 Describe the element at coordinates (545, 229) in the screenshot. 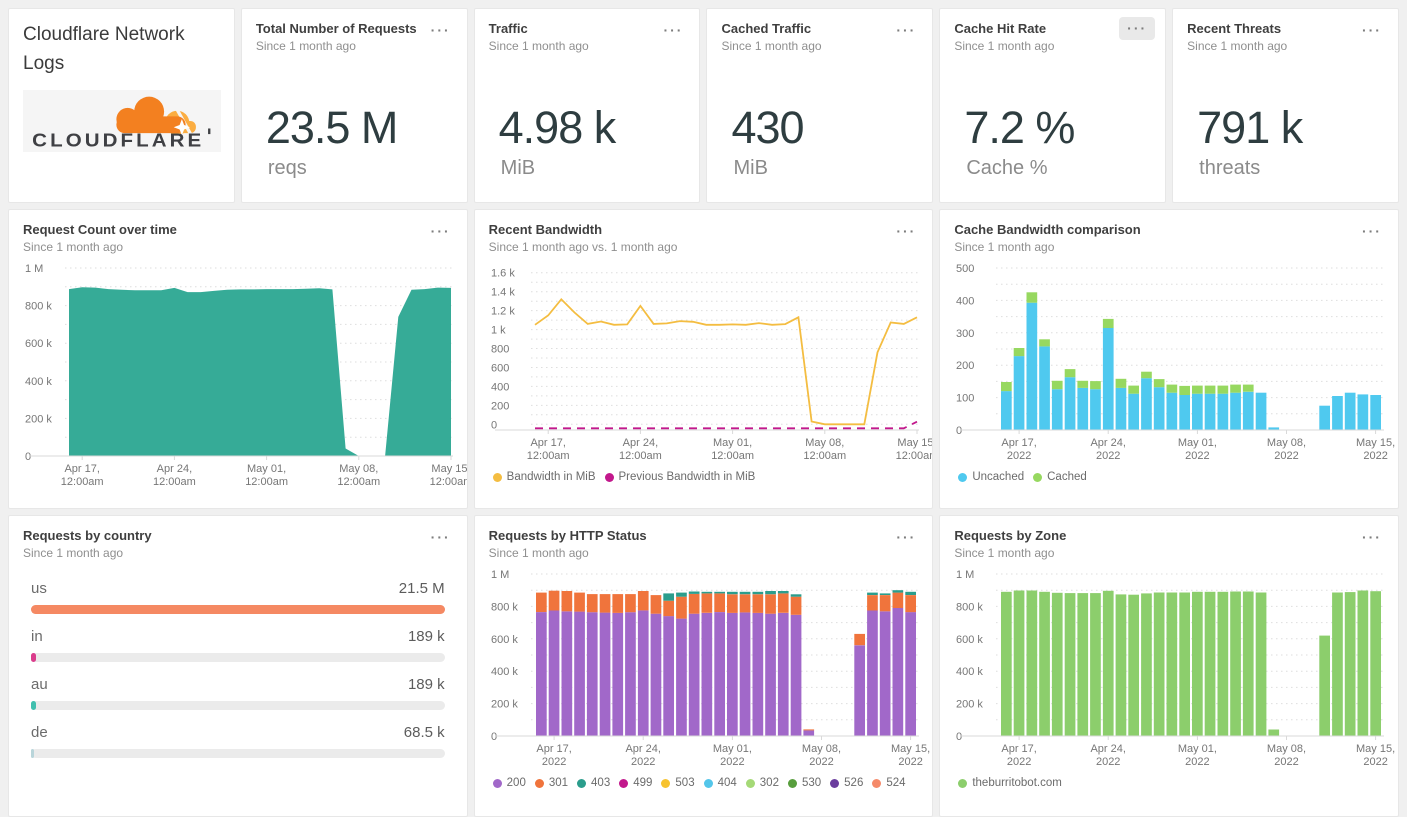

I see `panel-title: Recent Bandwidth` at that location.